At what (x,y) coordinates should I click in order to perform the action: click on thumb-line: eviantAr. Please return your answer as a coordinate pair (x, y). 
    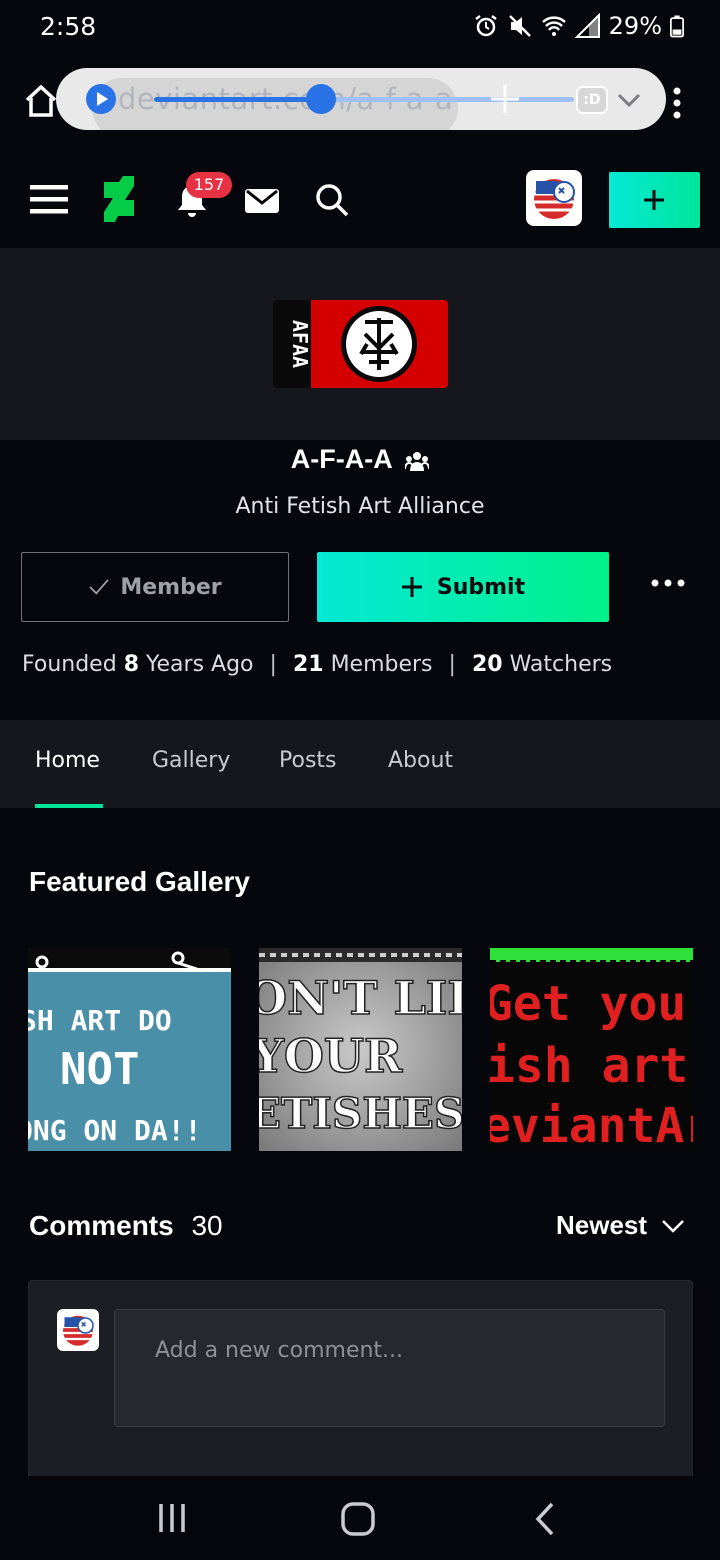
    Looking at the image, I should click on (591, 1124).